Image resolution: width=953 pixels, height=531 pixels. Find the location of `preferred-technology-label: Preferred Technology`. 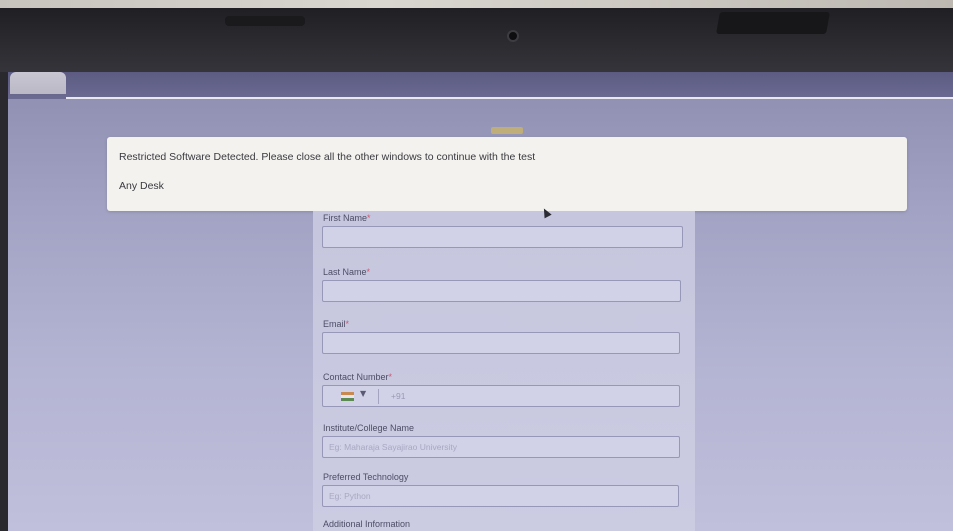

preferred-technology-label: Preferred Technology is located at coordinates (366, 477).